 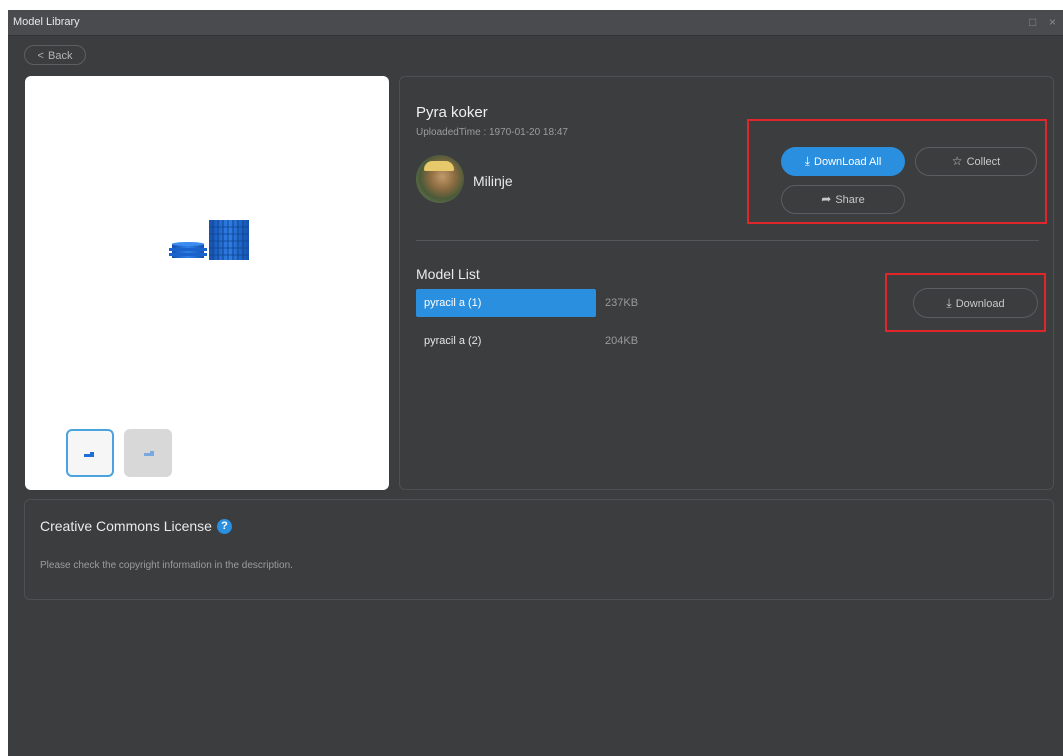 I want to click on download-all-button: ⤓ DownLoad All, so click(x=843, y=161).